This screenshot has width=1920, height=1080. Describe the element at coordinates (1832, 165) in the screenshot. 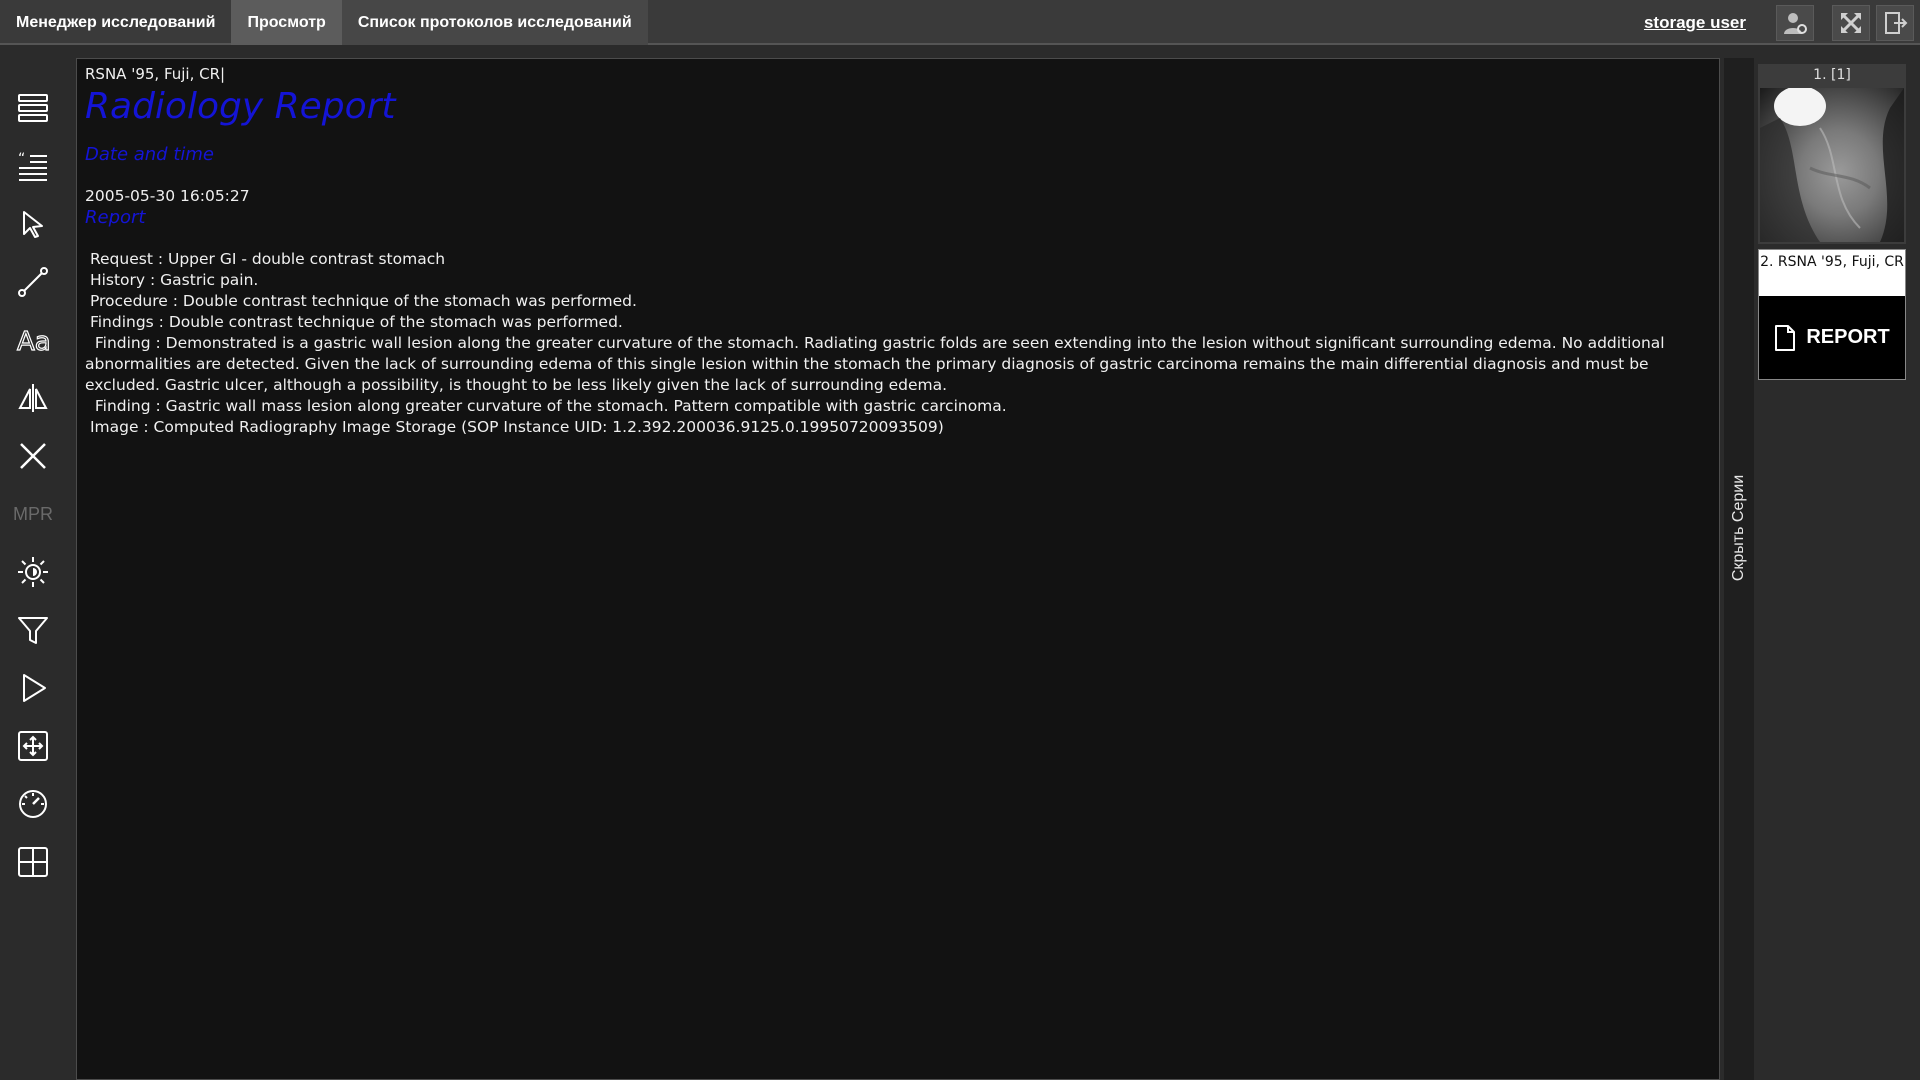

I see `xray-thumbnail-image` at that location.